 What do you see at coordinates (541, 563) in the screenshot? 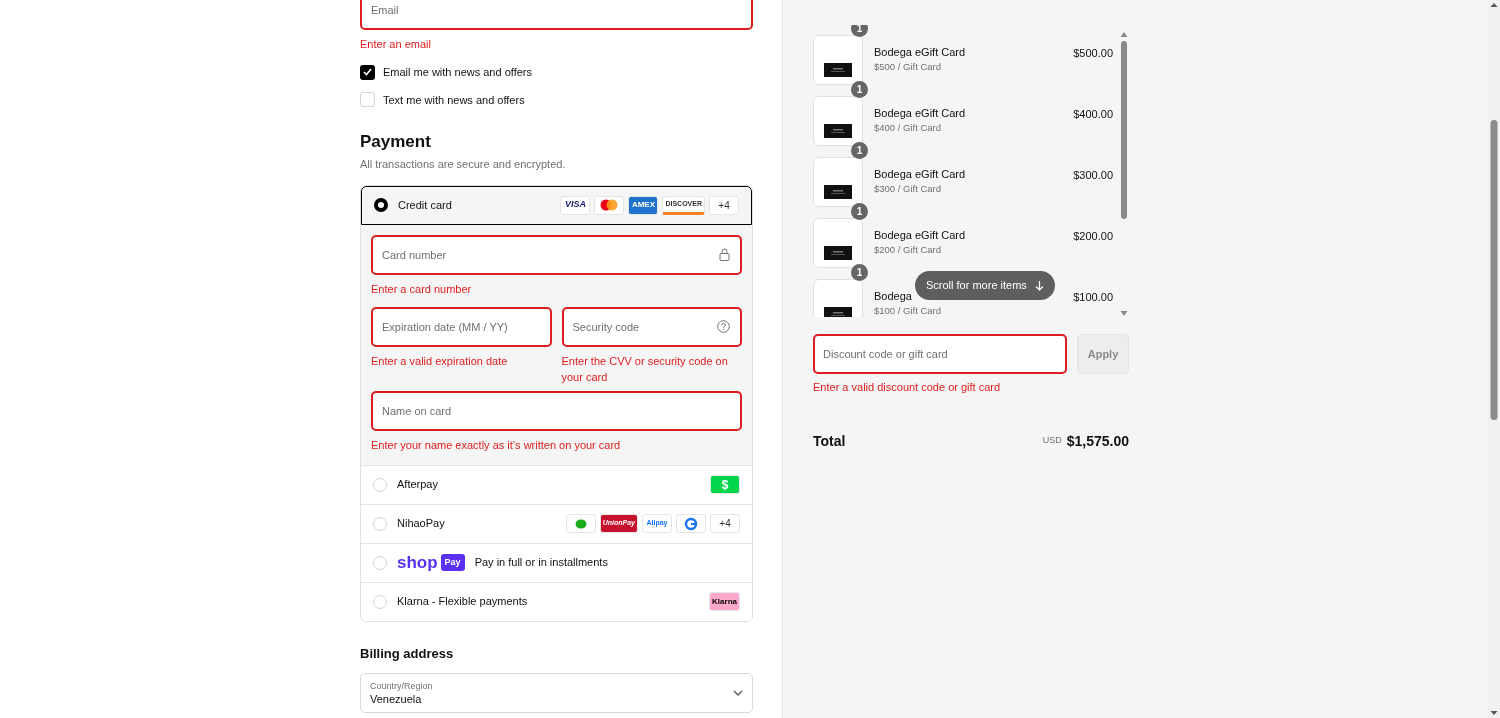
I see `option-label: Pay in full or in installments` at bounding box center [541, 563].